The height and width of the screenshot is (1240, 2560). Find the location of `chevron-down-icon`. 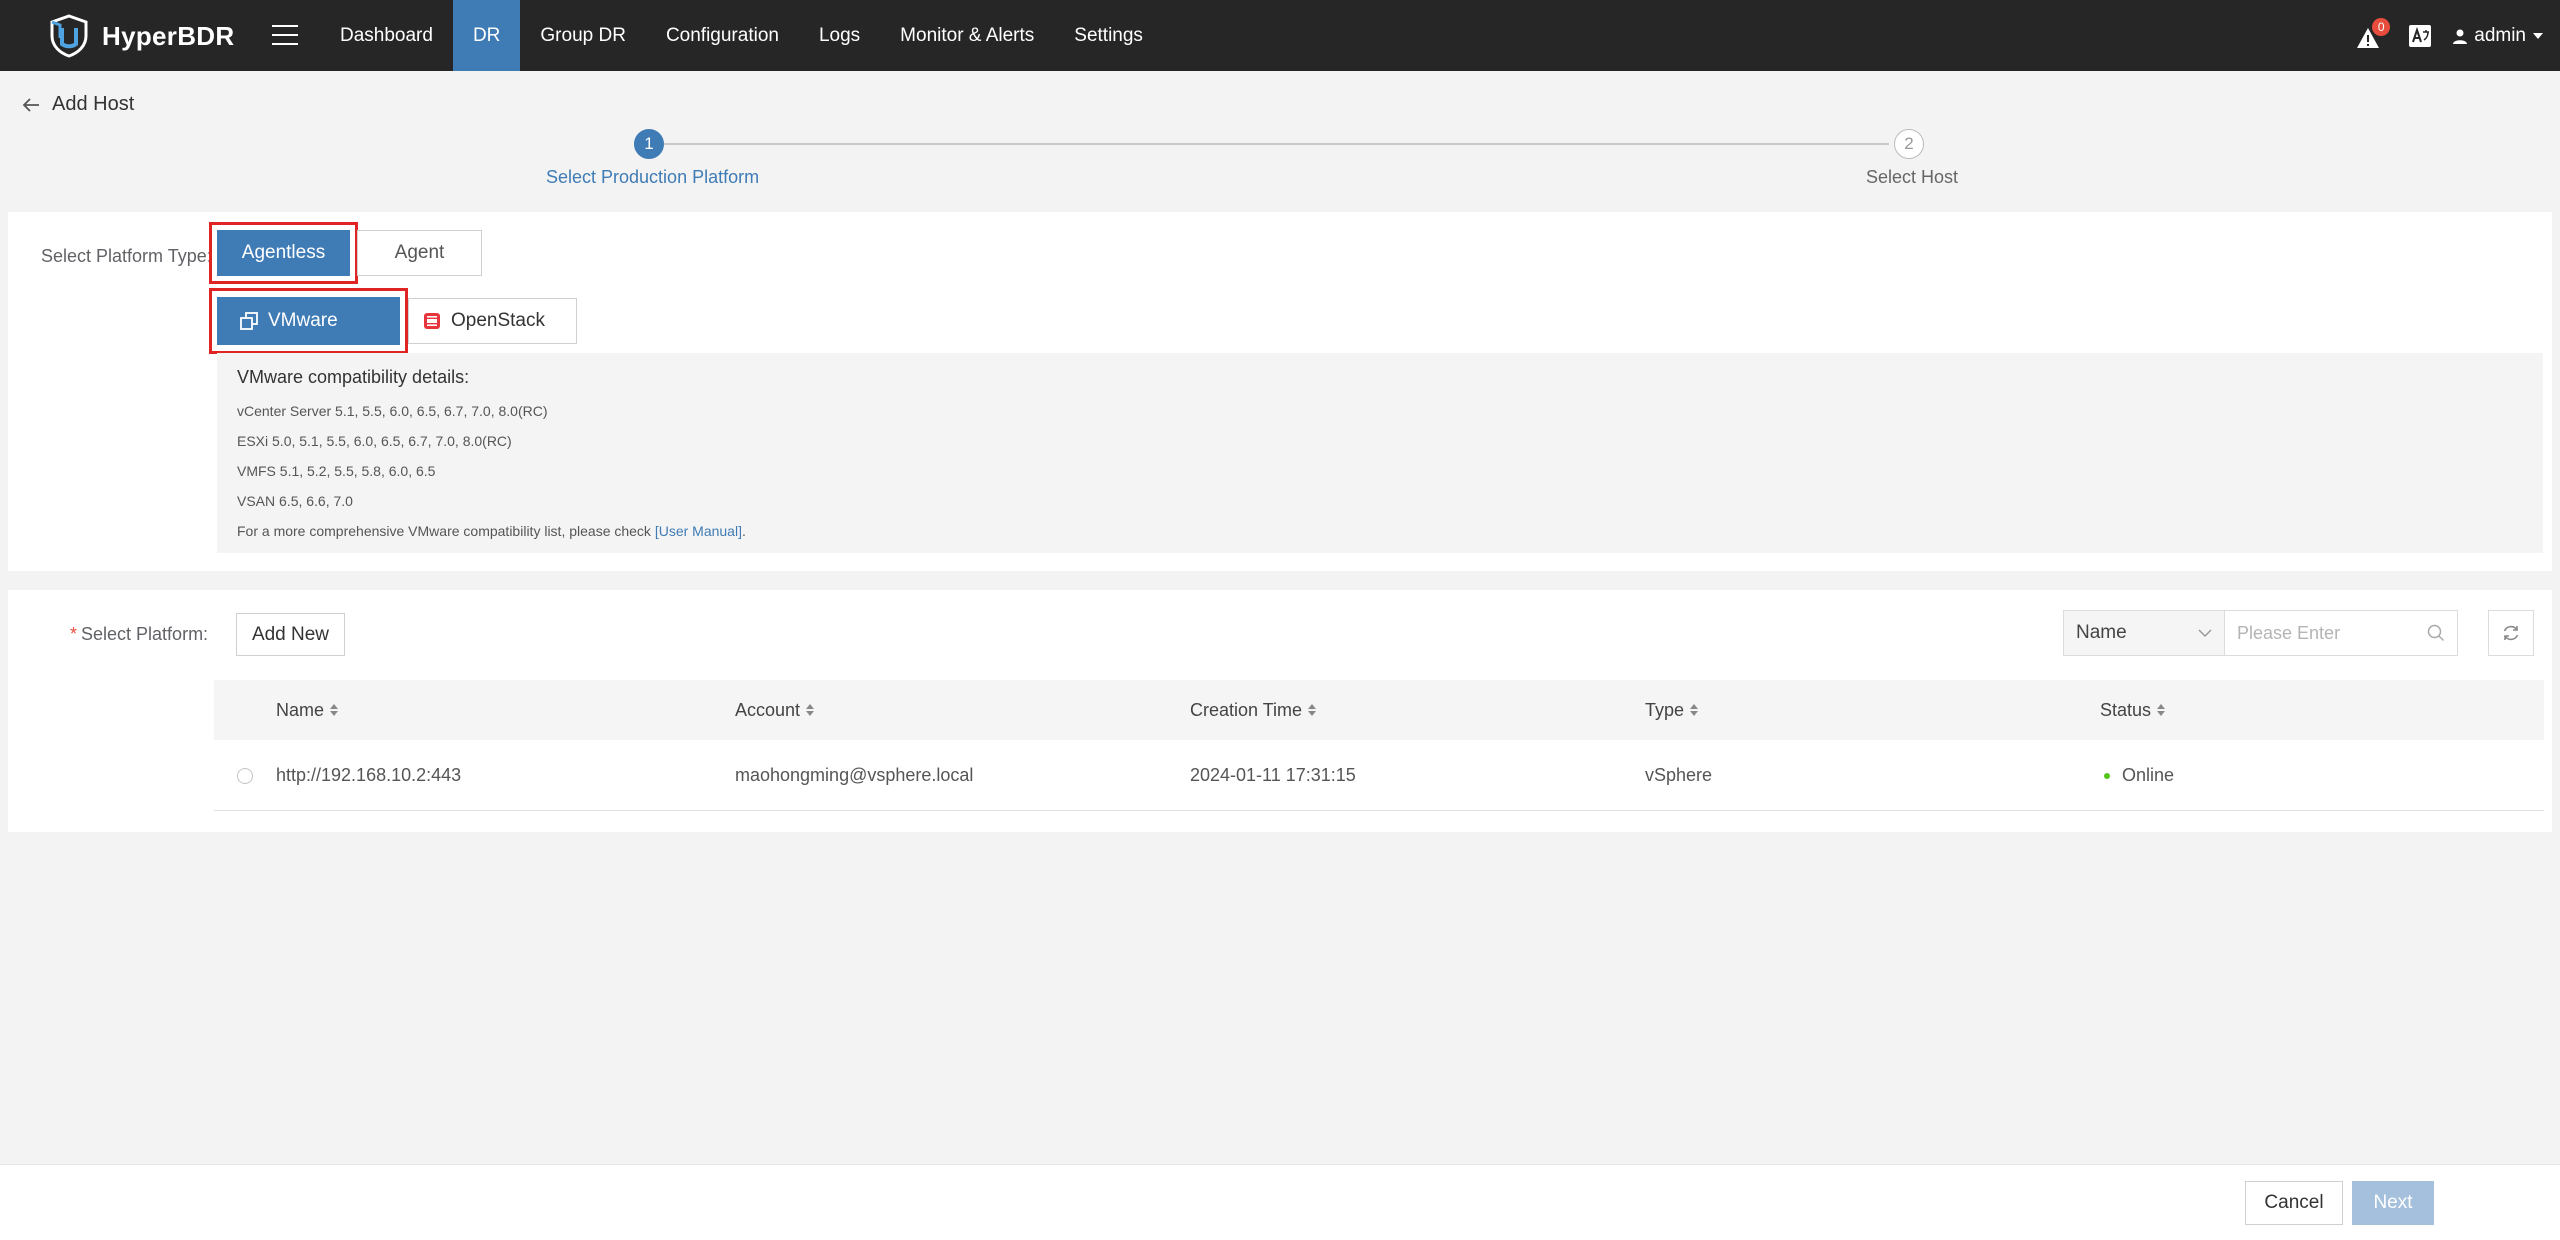

chevron-down-icon is located at coordinates (2205, 633).